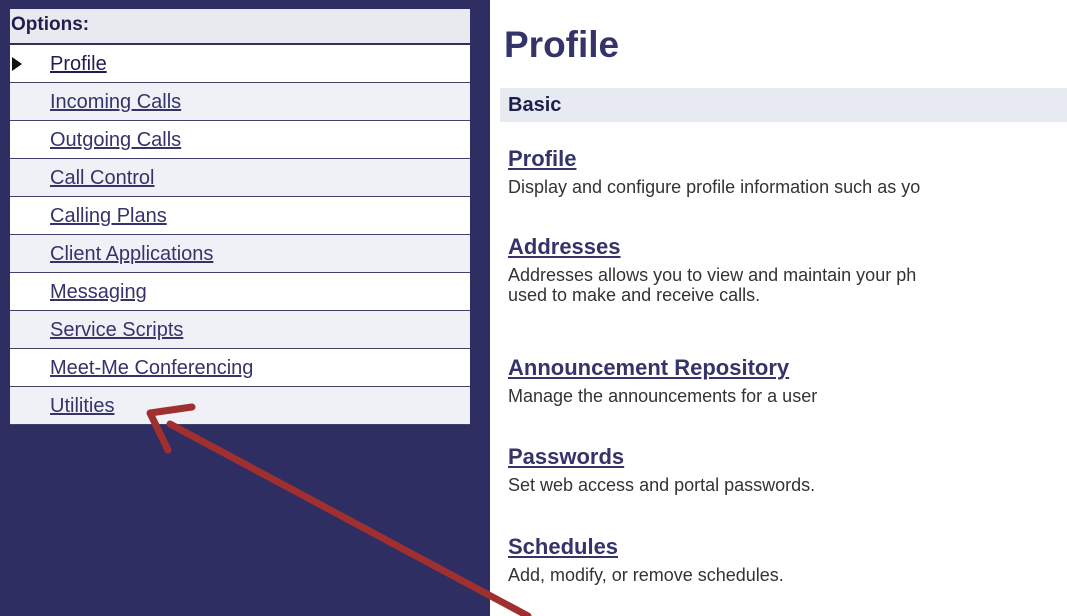 The image size is (1067, 616). What do you see at coordinates (78, 64) in the screenshot?
I see `sidebar-link-profile: Profile` at bounding box center [78, 64].